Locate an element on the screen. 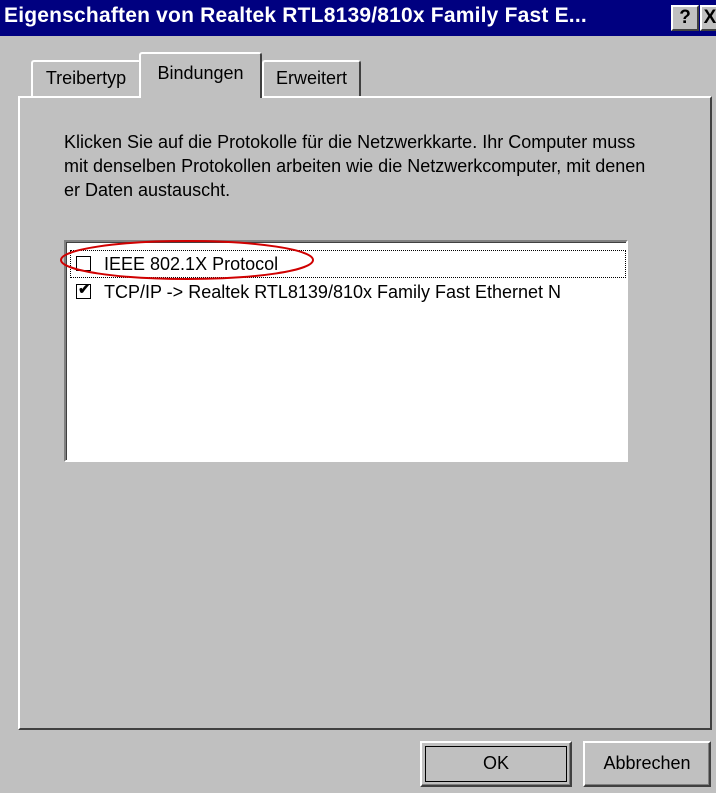  protocol-item-ieee-8021x: IEEE 802.1X Protocol is located at coordinates (348, 264).